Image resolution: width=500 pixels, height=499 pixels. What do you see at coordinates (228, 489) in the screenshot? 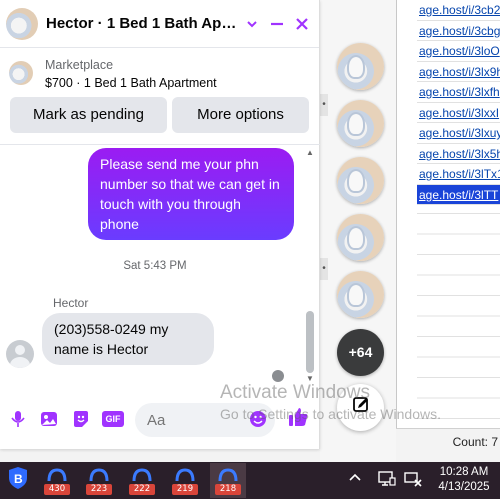
I see `notification-badge: 218` at bounding box center [228, 489].